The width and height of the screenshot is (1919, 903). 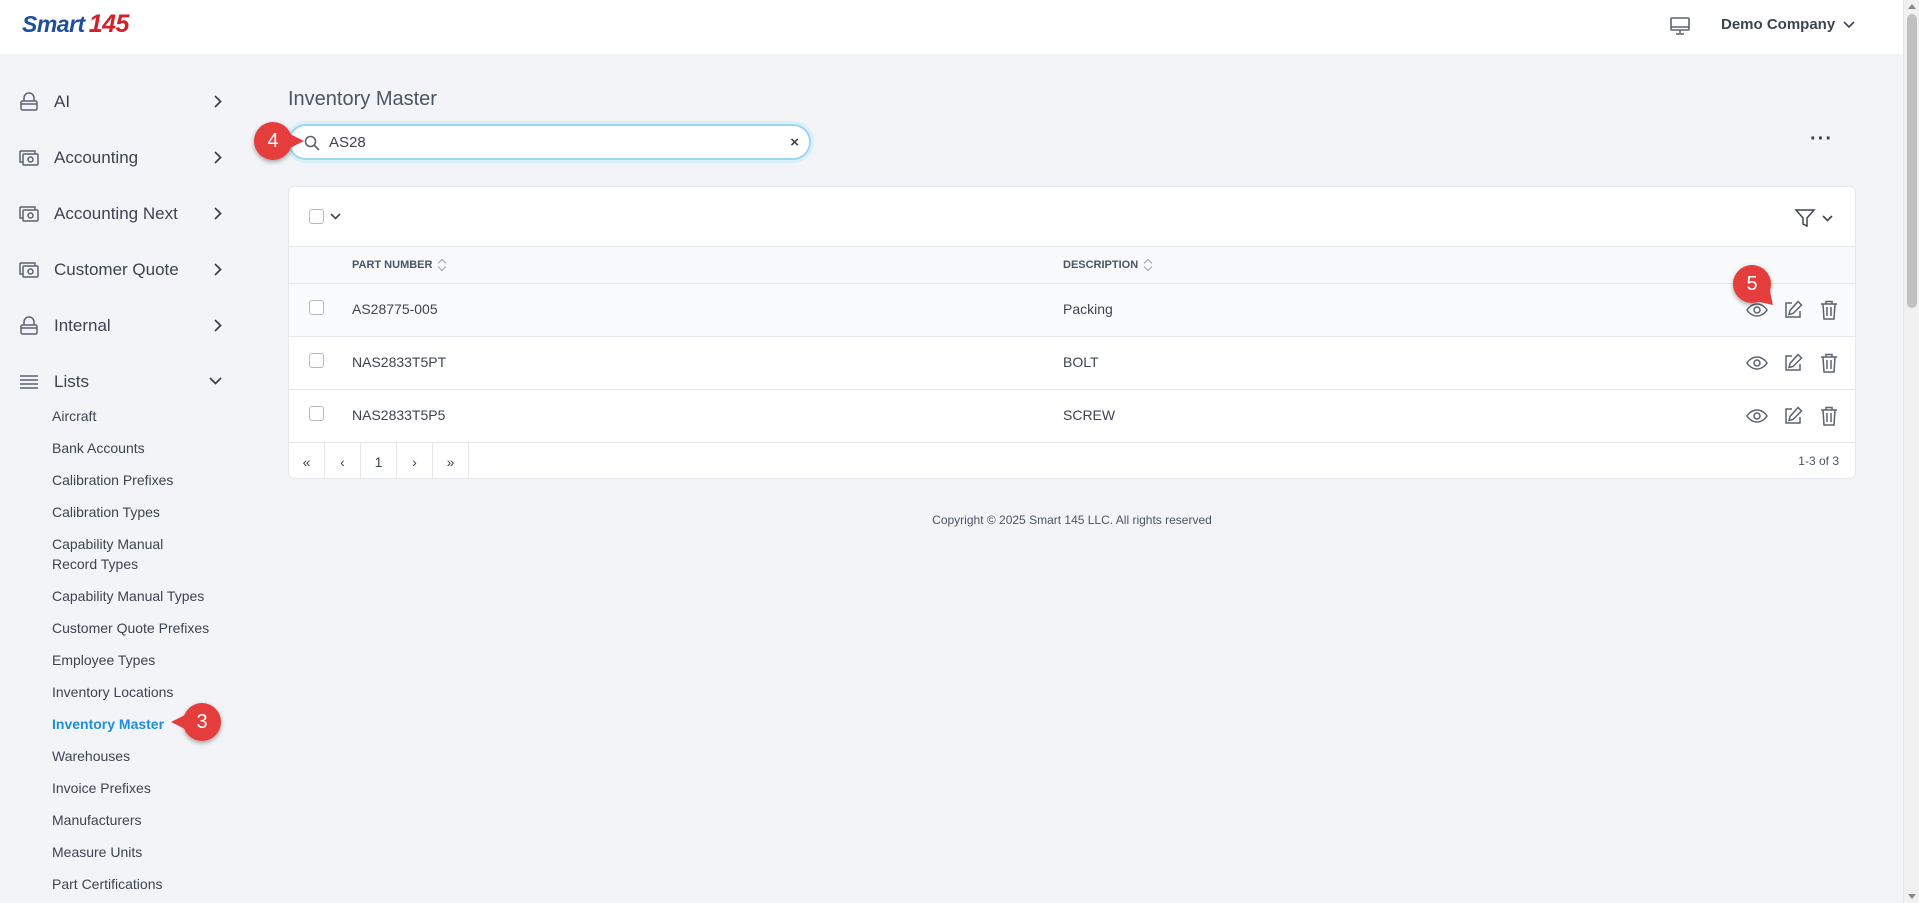 What do you see at coordinates (96, 157) in the screenshot?
I see `sidebar-item-label: Accounting` at bounding box center [96, 157].